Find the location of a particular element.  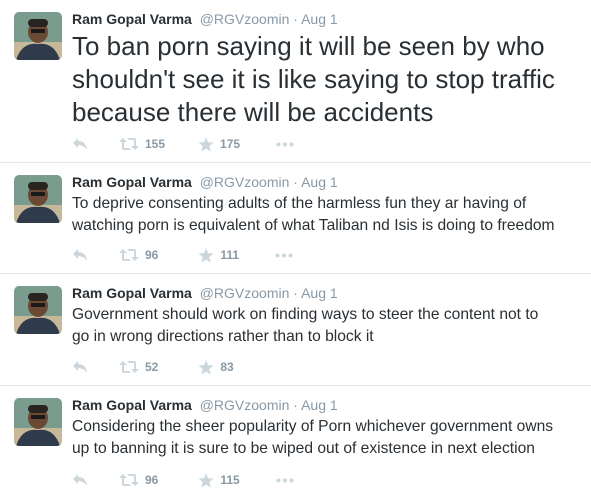

retweet-count: 52 is located at coordinates (152, 367).